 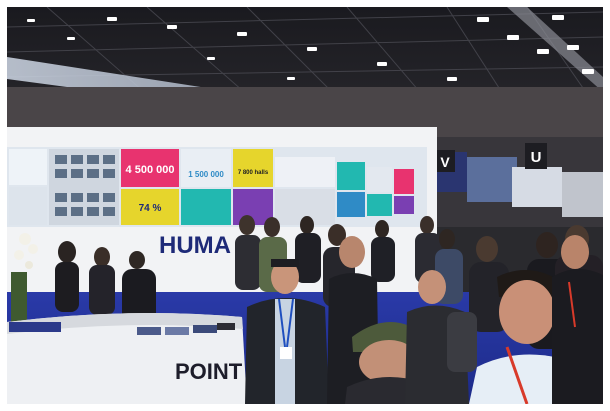 What do you see at coordinates (206, 174) in the screenshot?
I see `stat-text-2: 1 500 000` at bounding box center [206, 174].